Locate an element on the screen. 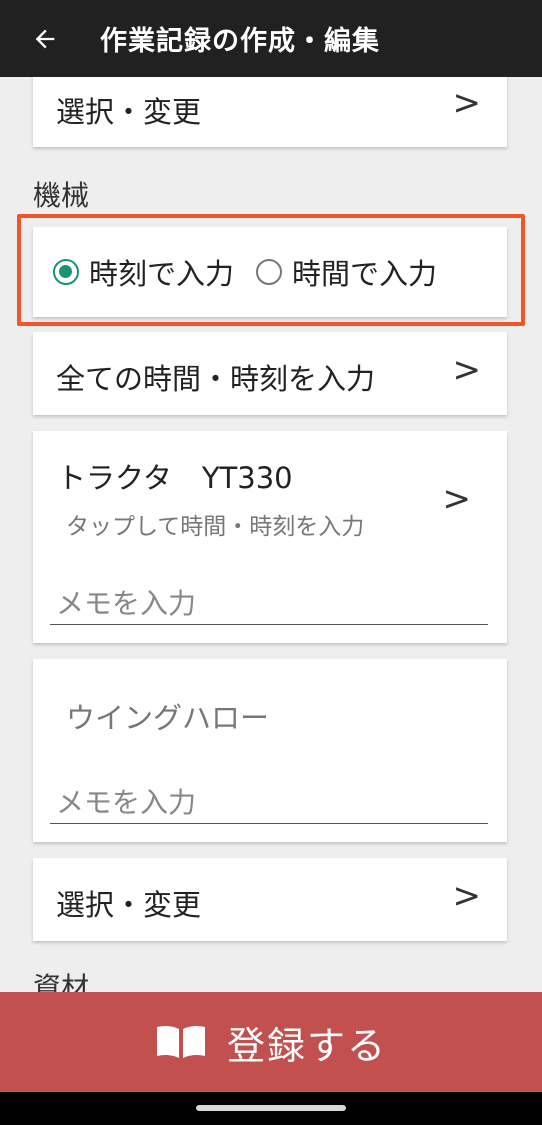  all-time-input-row: 全ての時間・時刻を入力 > is located at coordinates (270, 373).